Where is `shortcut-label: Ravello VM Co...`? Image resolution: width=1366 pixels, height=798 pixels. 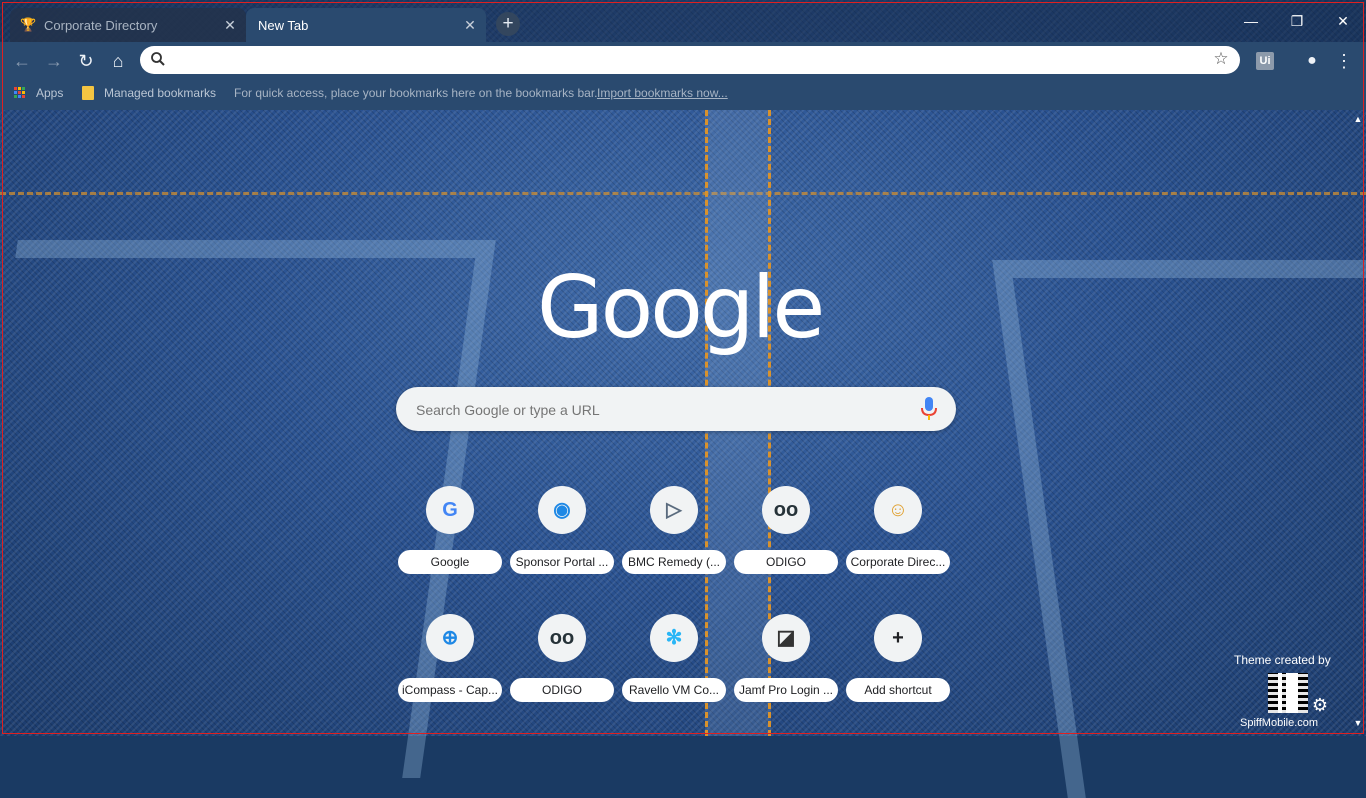 shortcut-label: Ravello VM Co... is located at coordinates (674, 690).